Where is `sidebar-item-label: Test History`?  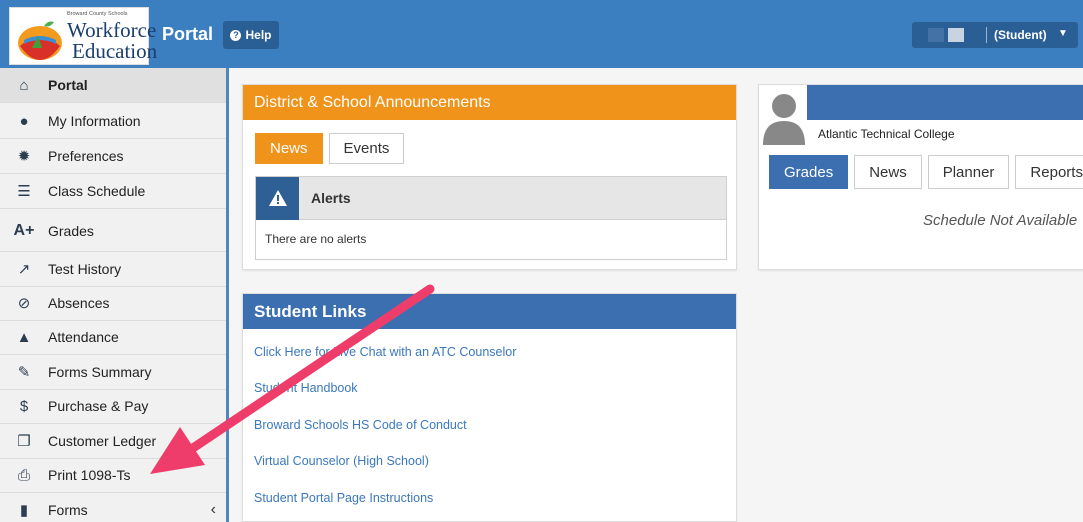
sidebar-item-label: Test History is located at coordinates (85, 269).